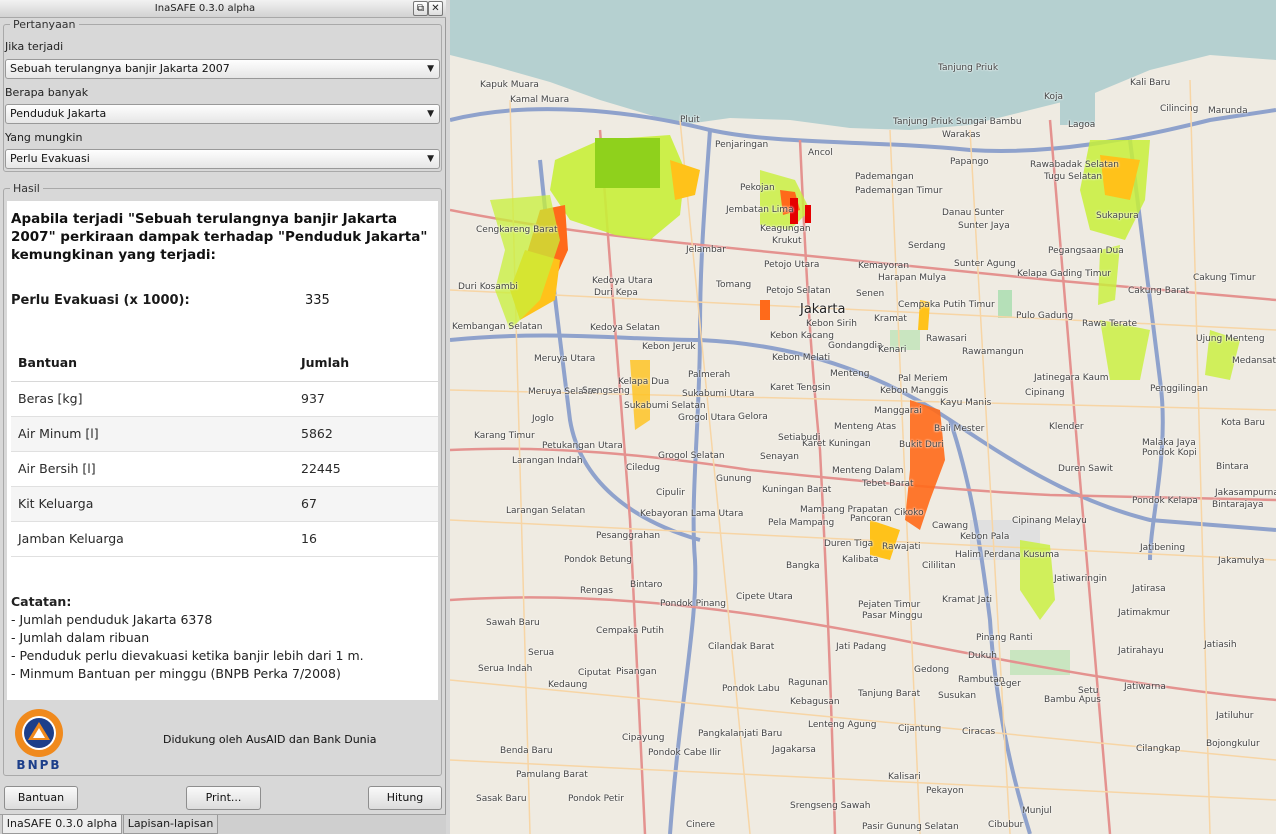  What do you see at coordinates (888, 484) in the screenshot?
I see `map-label: Tebet Barat` at bounding box center [888, 484].